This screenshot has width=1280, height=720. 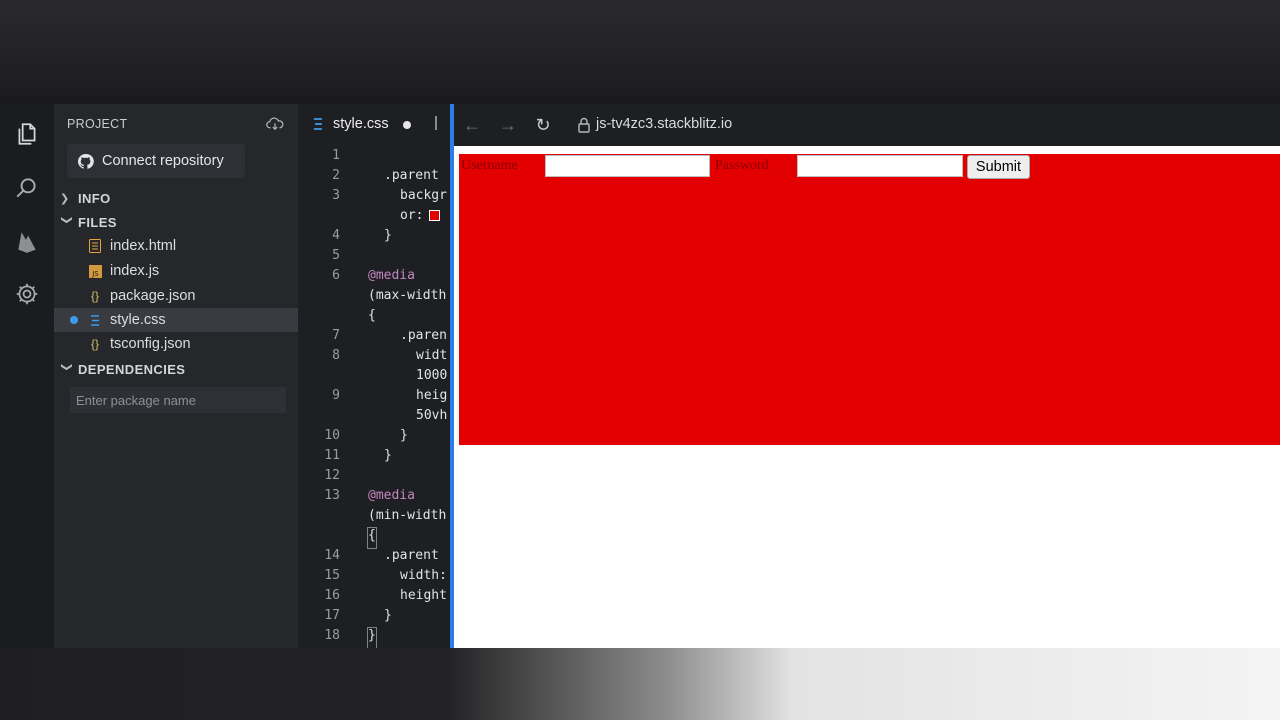 What do you see at coordinates (432, 375) in the screenshot?
I see `code-line: 1000` at bounding box center [432, 375].